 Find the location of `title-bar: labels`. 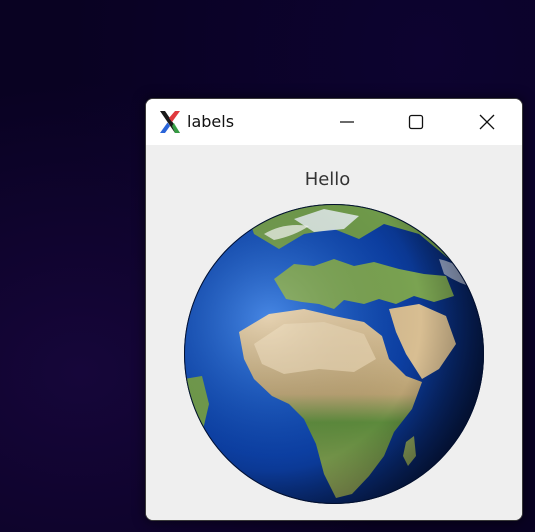

title-bar: labels is located at coordinates (334, 122).